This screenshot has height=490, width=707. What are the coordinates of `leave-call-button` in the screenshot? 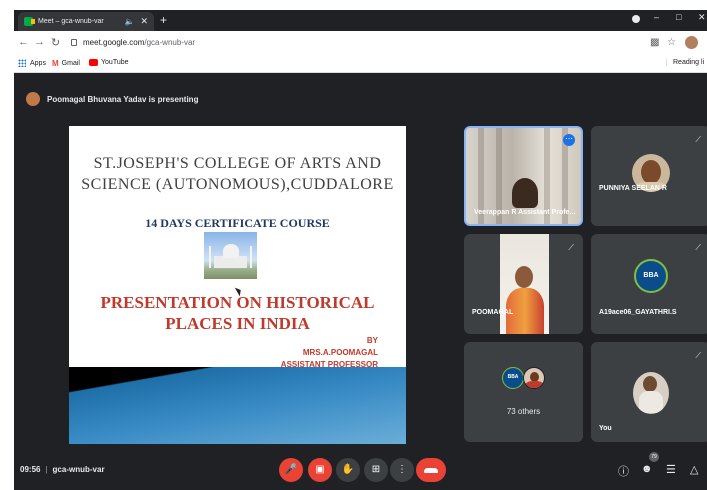 It's located at (431, 470).